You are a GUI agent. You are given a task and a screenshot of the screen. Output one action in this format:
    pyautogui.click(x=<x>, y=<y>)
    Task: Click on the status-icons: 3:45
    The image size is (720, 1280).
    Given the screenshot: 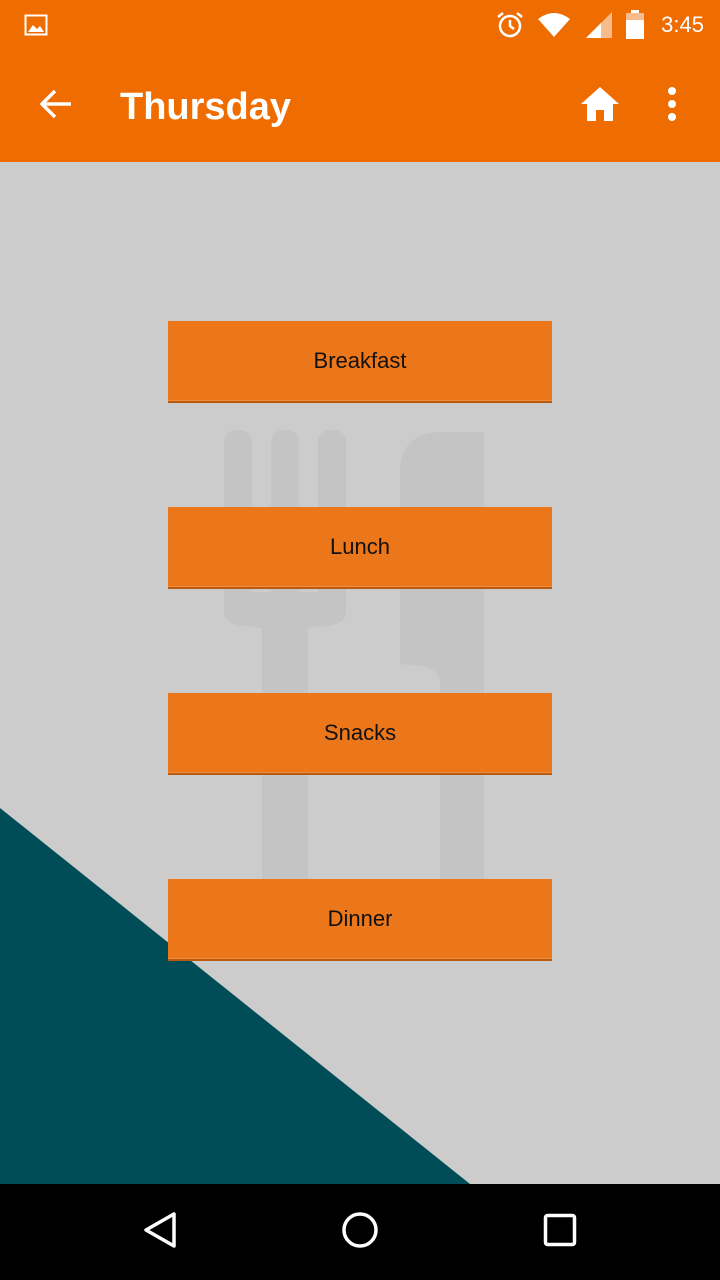 What is the action you would take?
    pyautogui.click(x=599, y=25)
    